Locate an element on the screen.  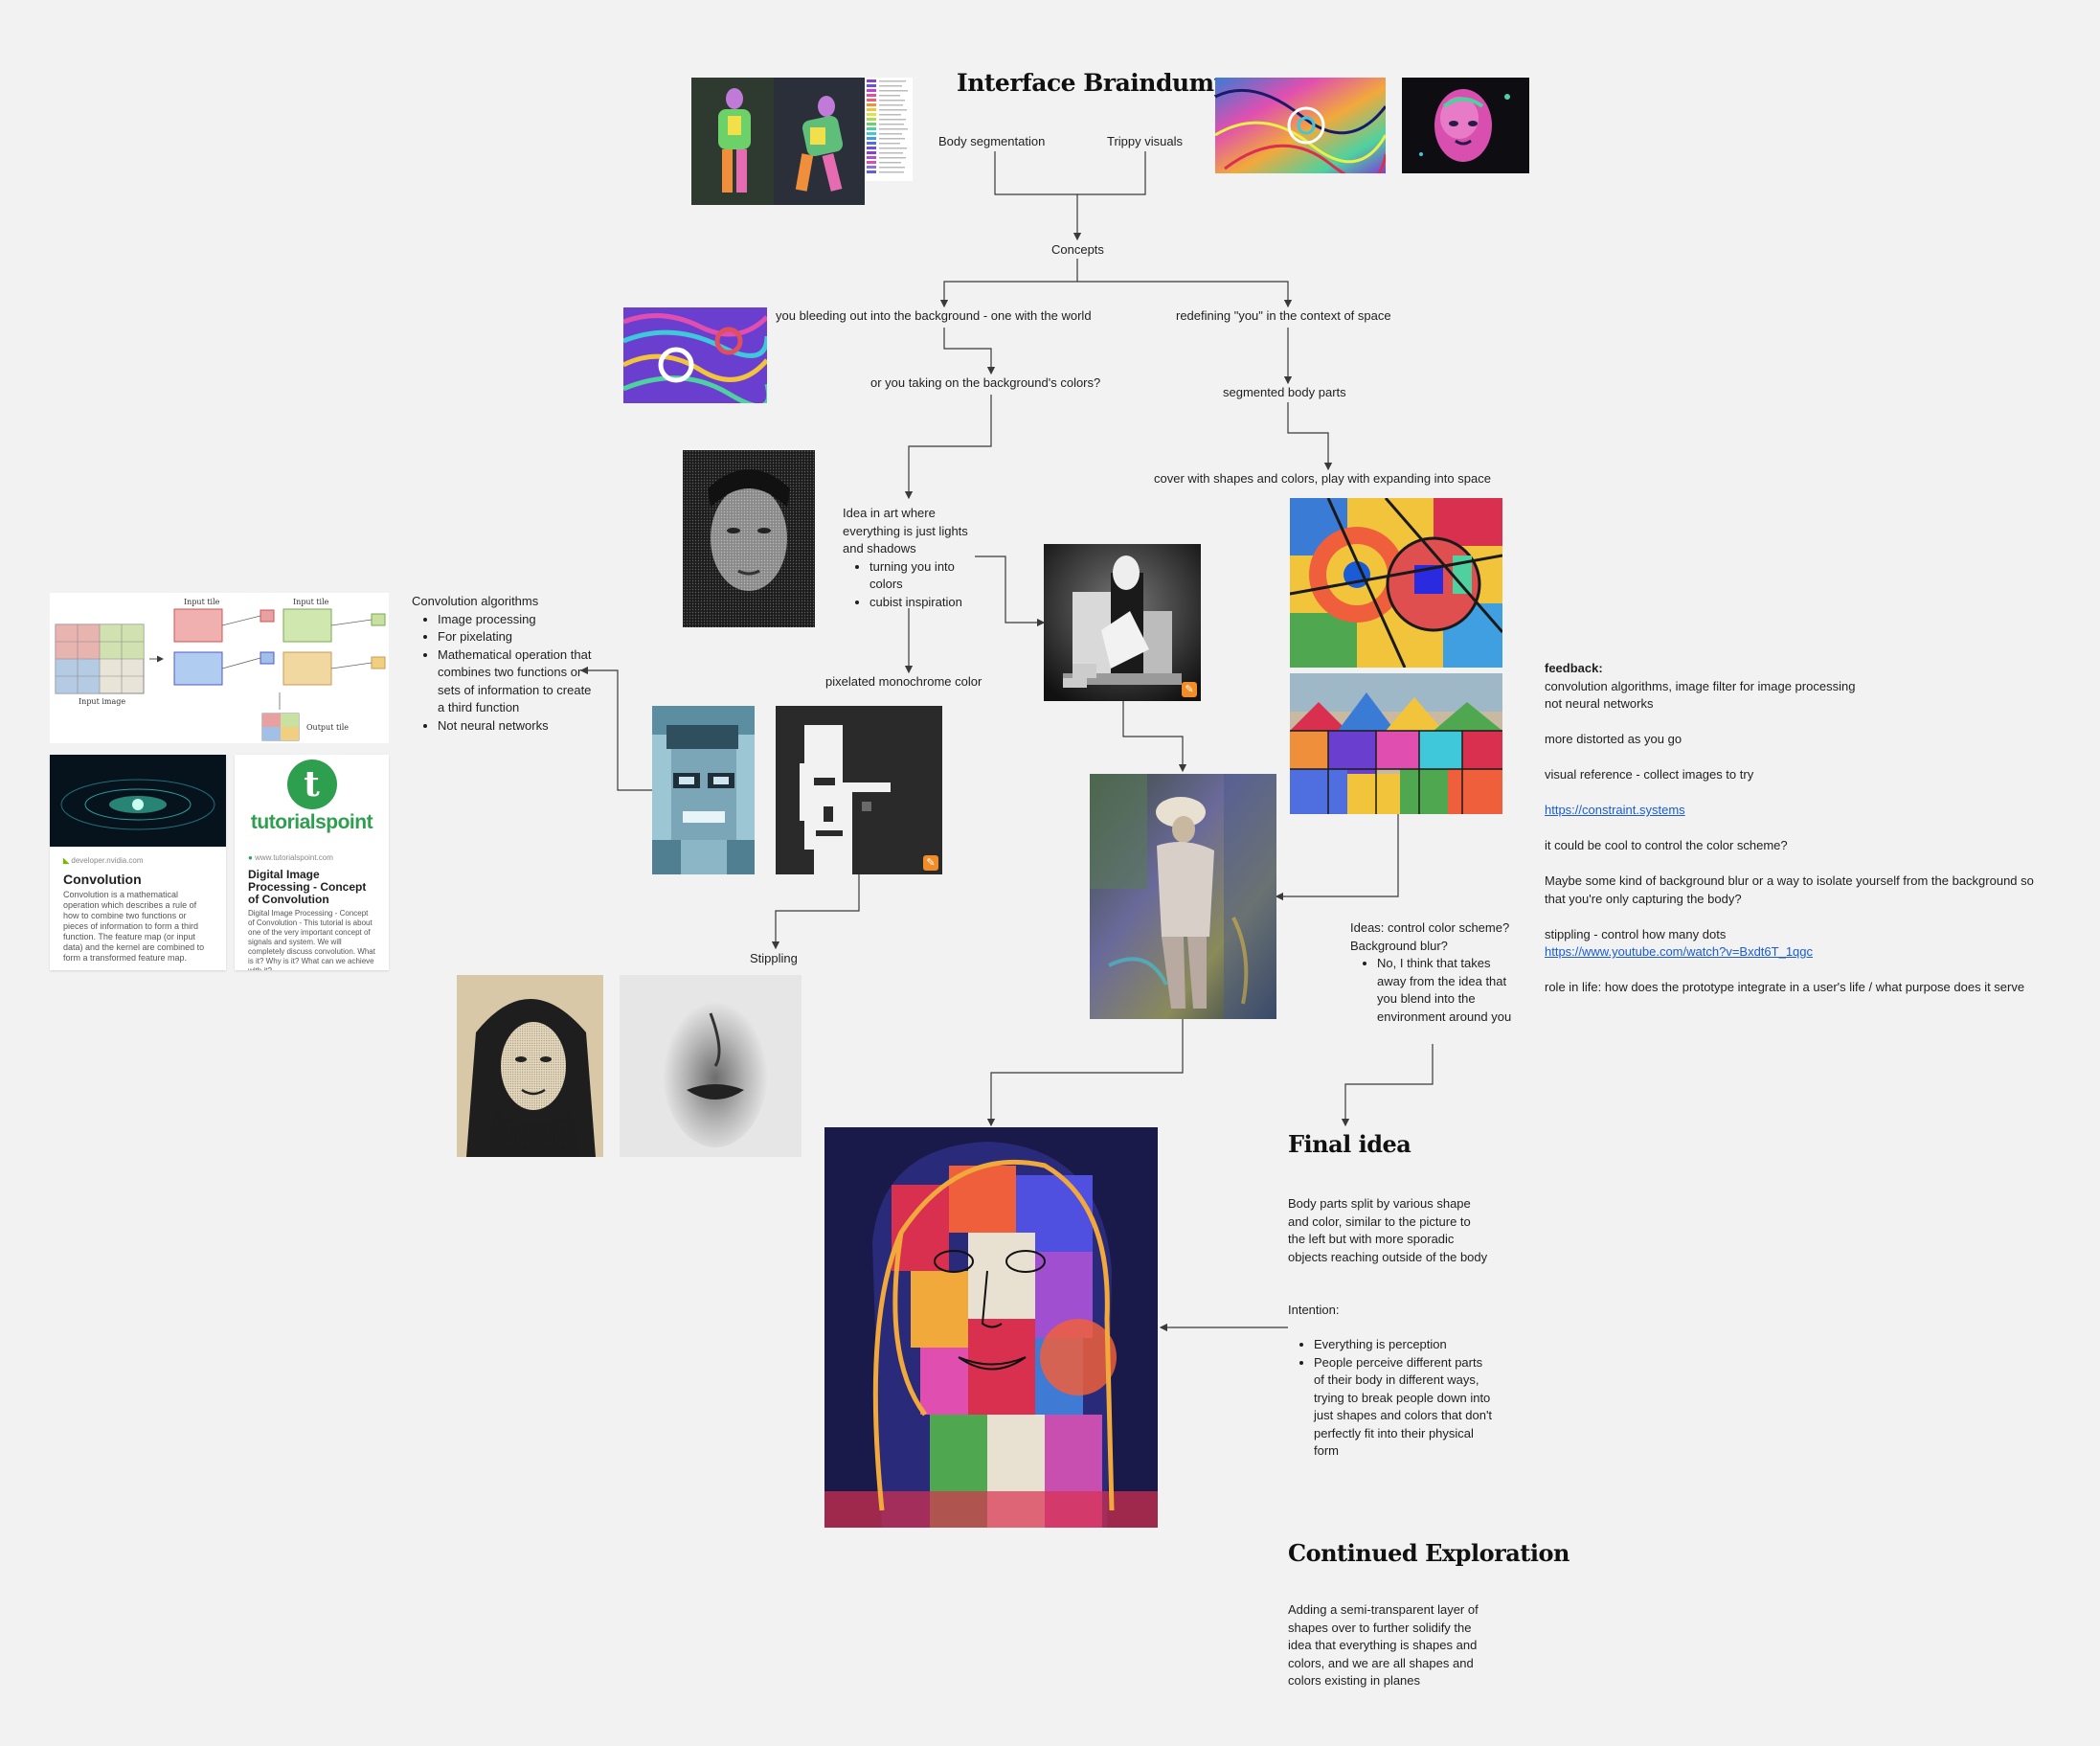
connector-trippy-concepts is located at coordinates (1111, 173).